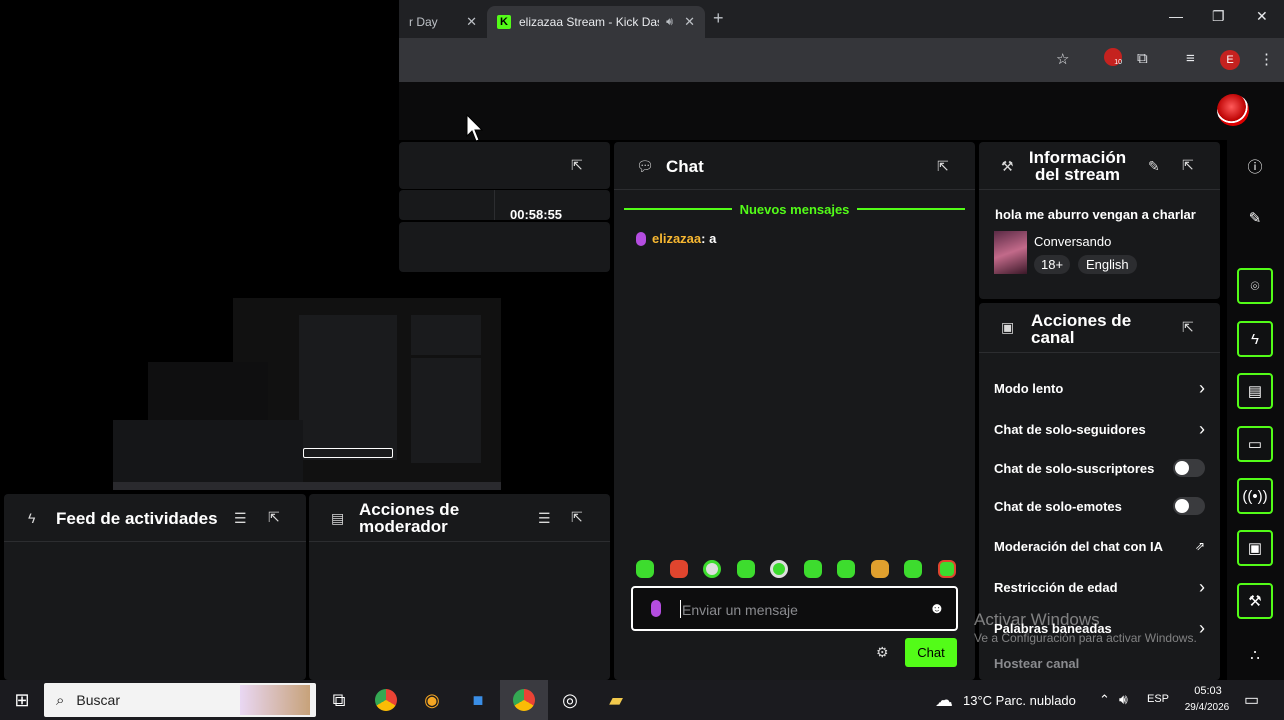  Describe the element at coordinates (1262, 16) in the screenshot. I see `close-window-button: ✕` at that location.